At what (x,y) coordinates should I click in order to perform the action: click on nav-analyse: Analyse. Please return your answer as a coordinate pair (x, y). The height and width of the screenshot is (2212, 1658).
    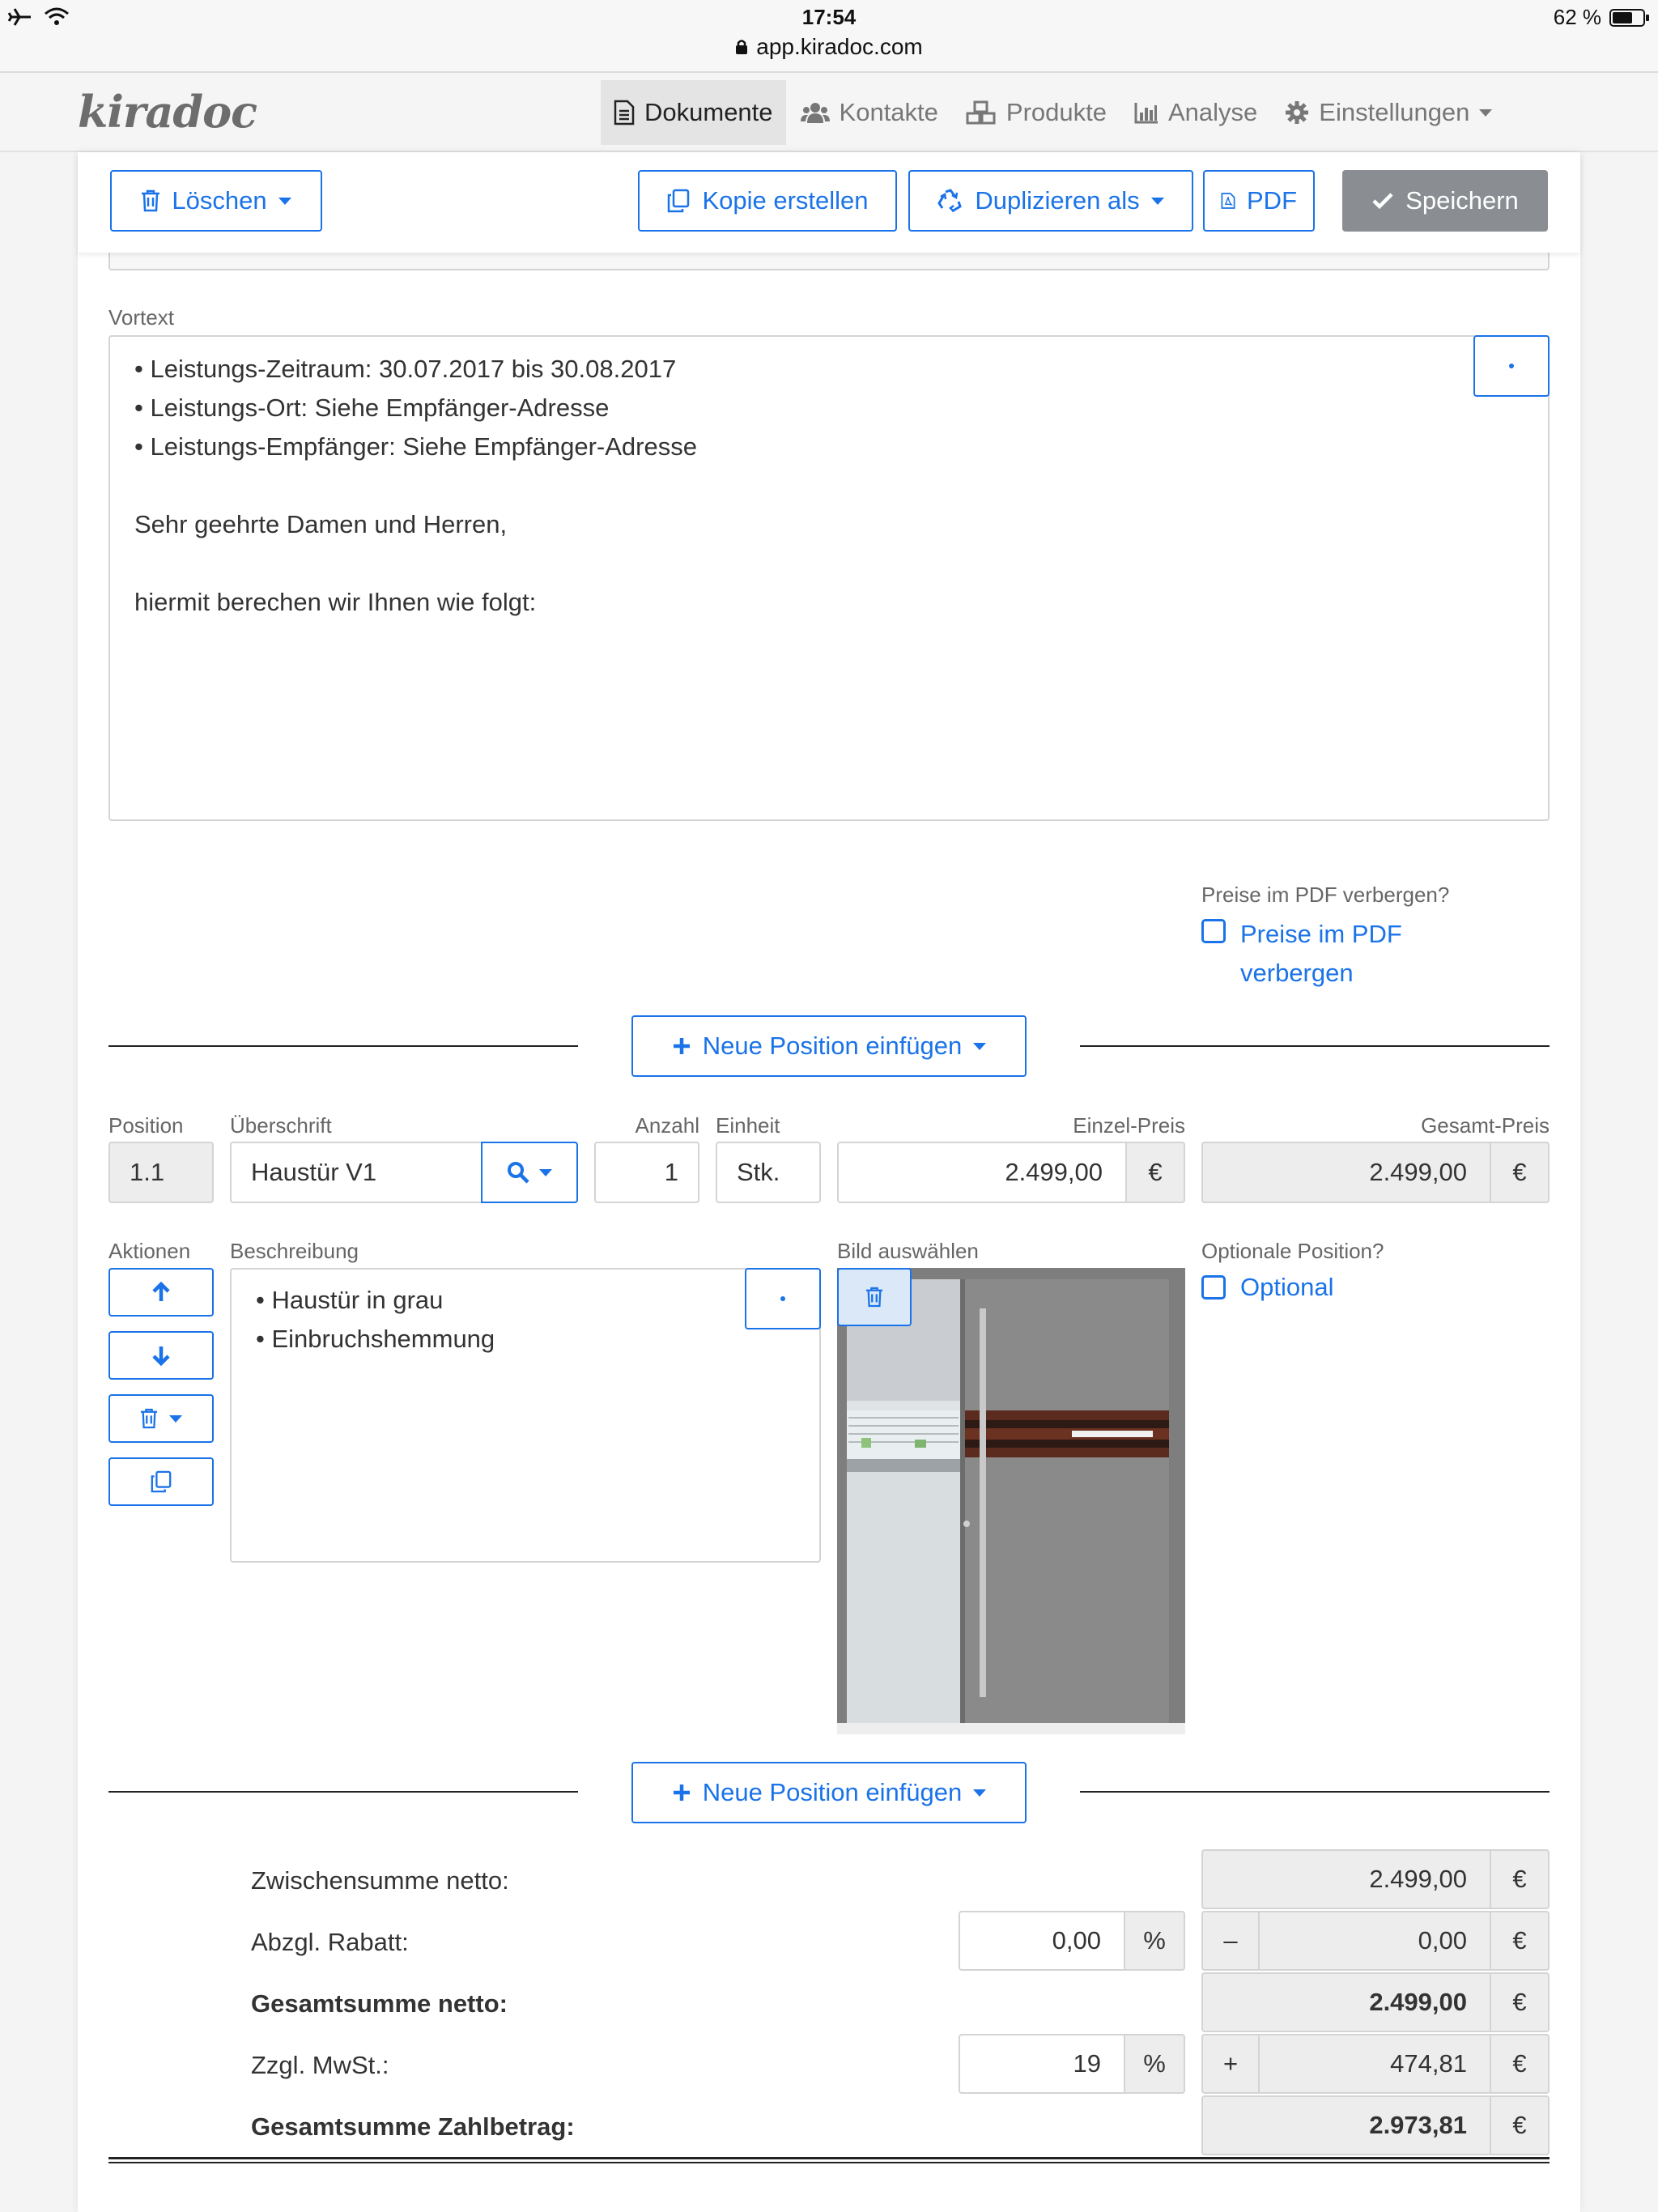
    Looking at the image, I should click on (1195, 113).